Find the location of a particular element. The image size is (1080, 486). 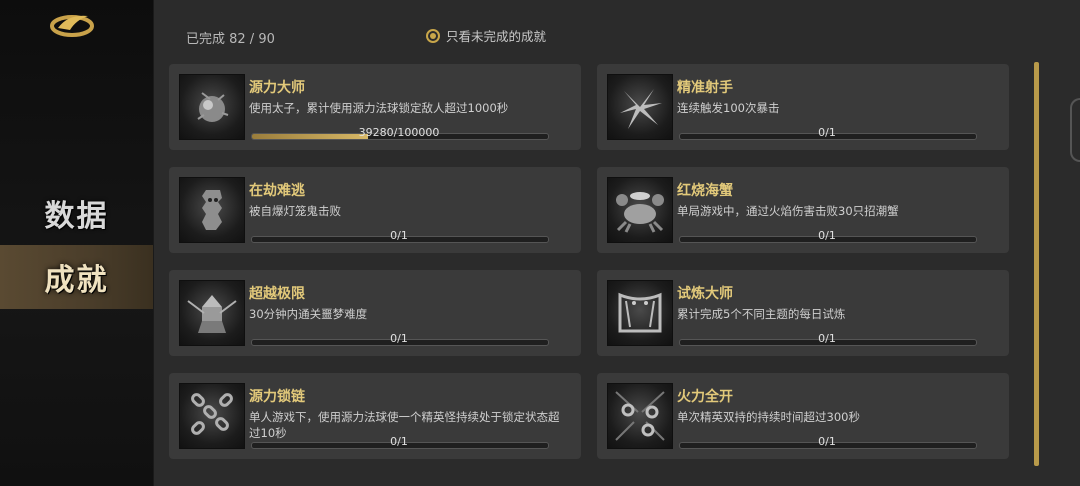

achievement-title: 精准射手 is located at coordinates (705, 88).